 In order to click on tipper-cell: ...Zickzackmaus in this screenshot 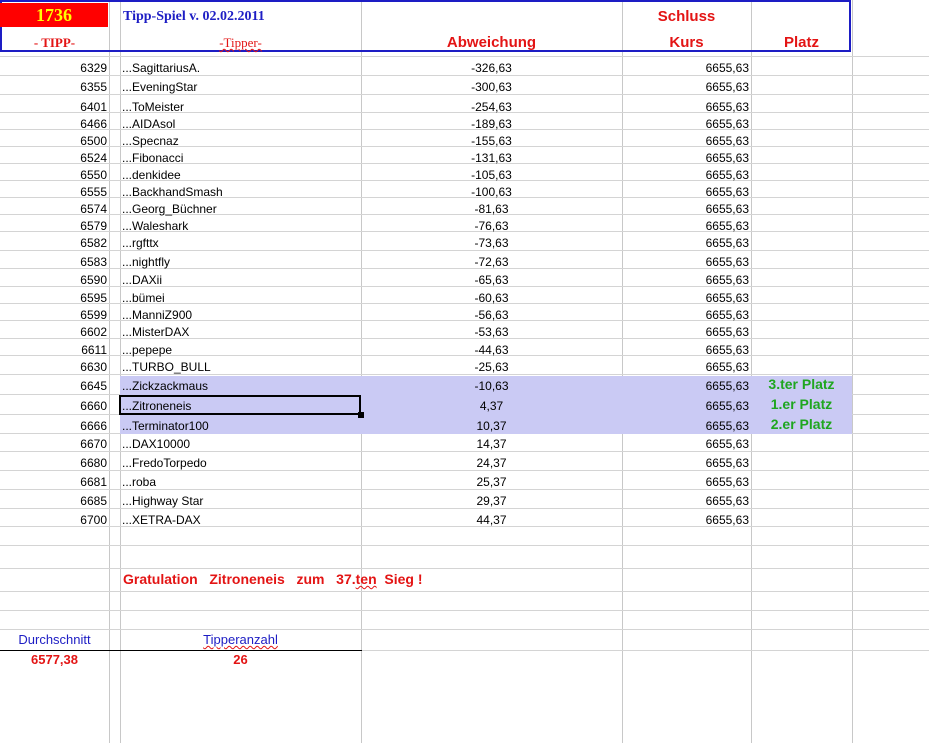, I will do `click(241, 386)`.